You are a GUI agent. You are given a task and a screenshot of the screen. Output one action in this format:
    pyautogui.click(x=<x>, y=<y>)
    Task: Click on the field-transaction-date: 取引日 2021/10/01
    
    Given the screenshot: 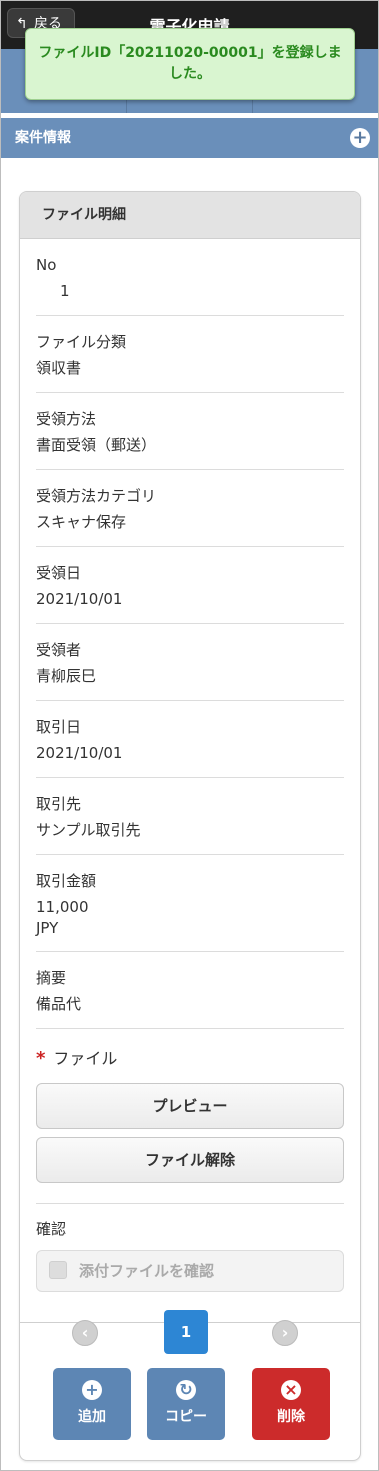 What is the action you would take?
    pyautogui.click(x=190, y=739)
    